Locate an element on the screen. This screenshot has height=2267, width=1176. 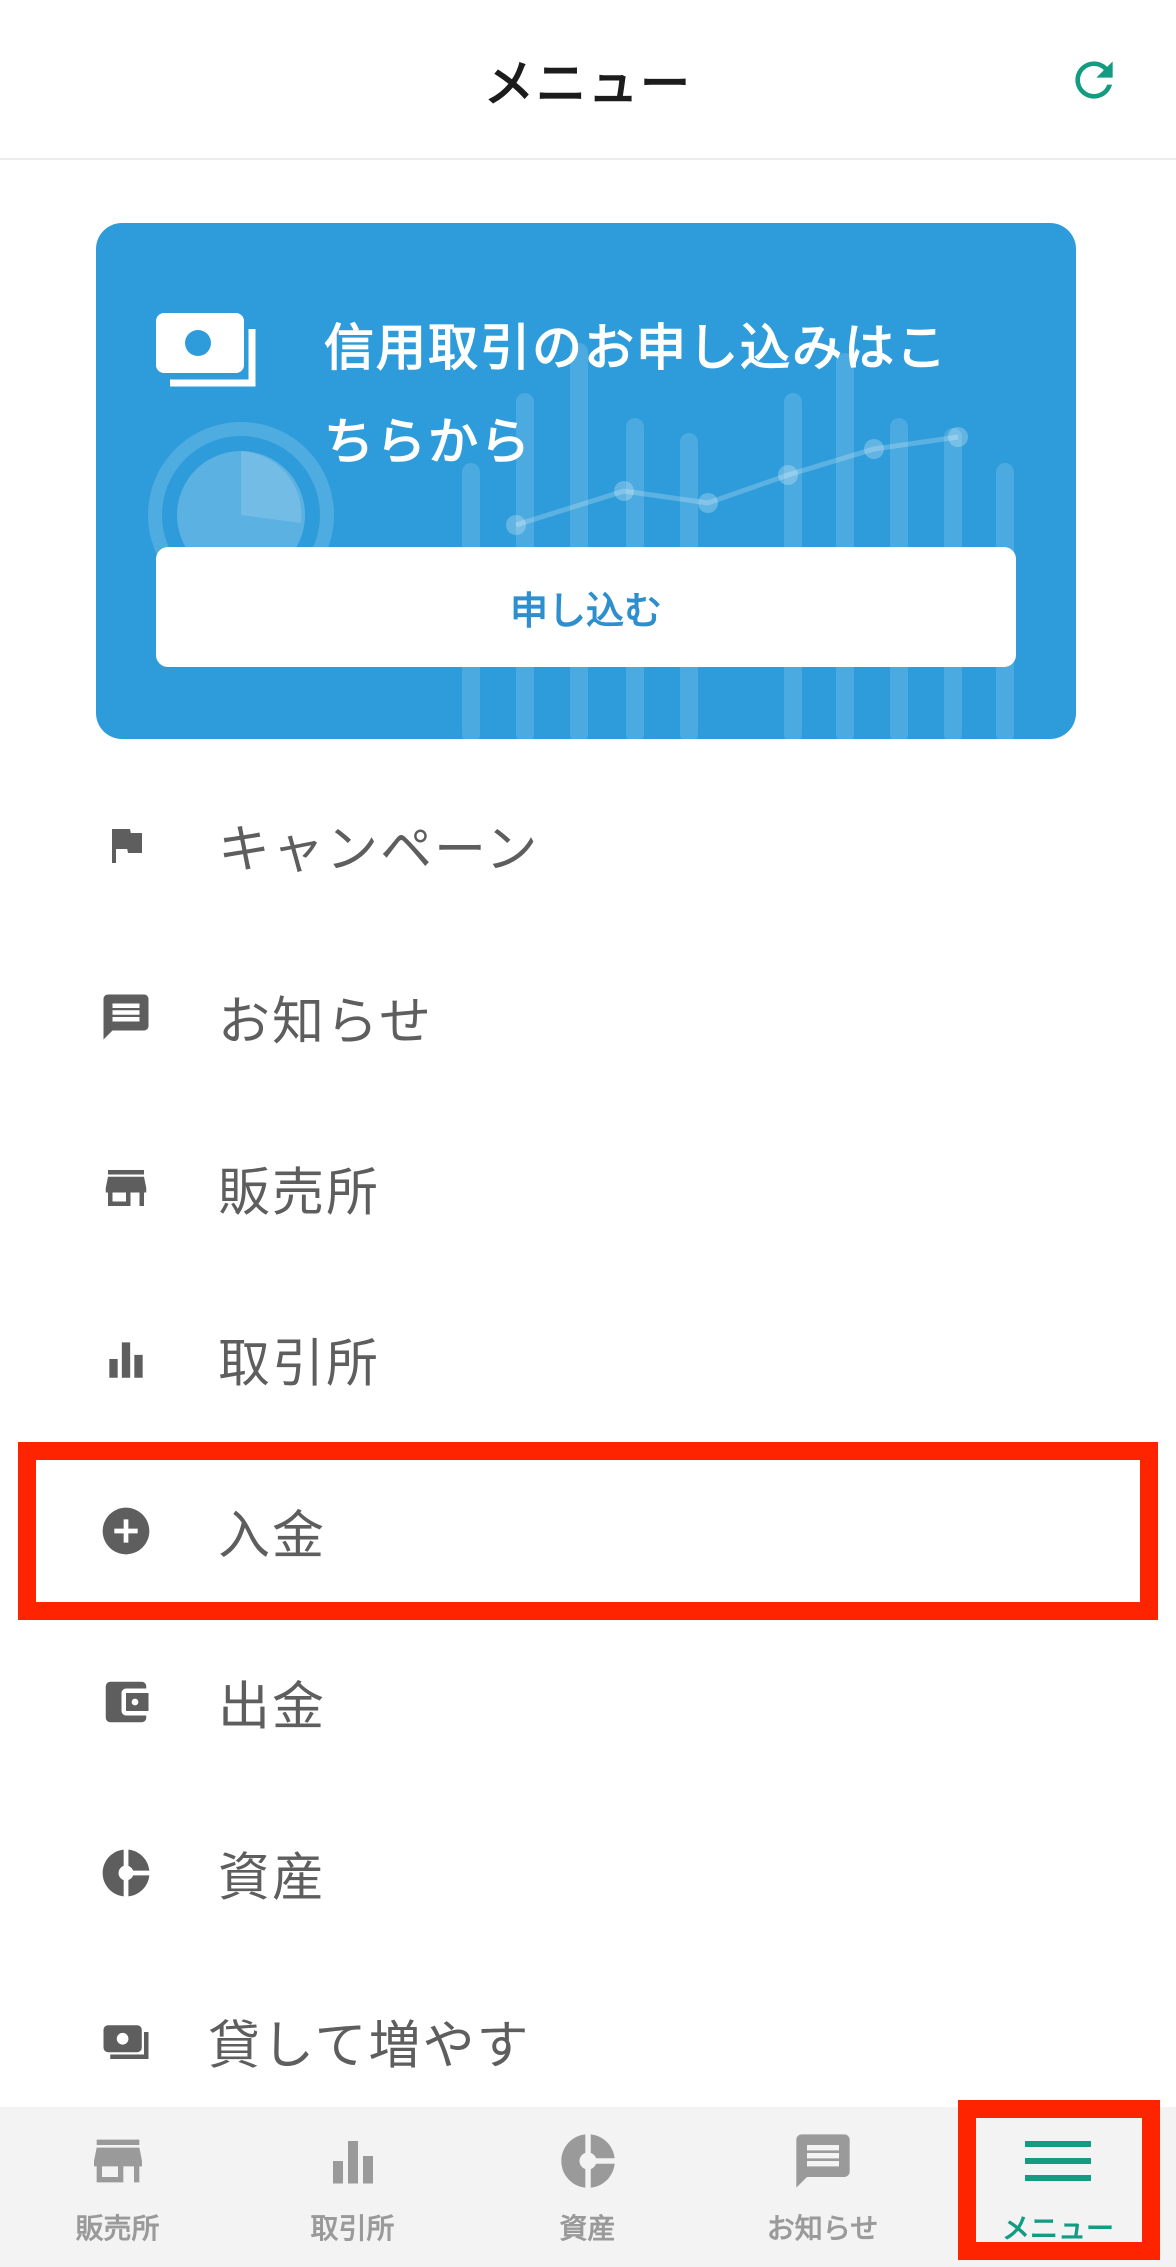
nav-item-menu: メニュー is located at coordinates (1058, 2187).